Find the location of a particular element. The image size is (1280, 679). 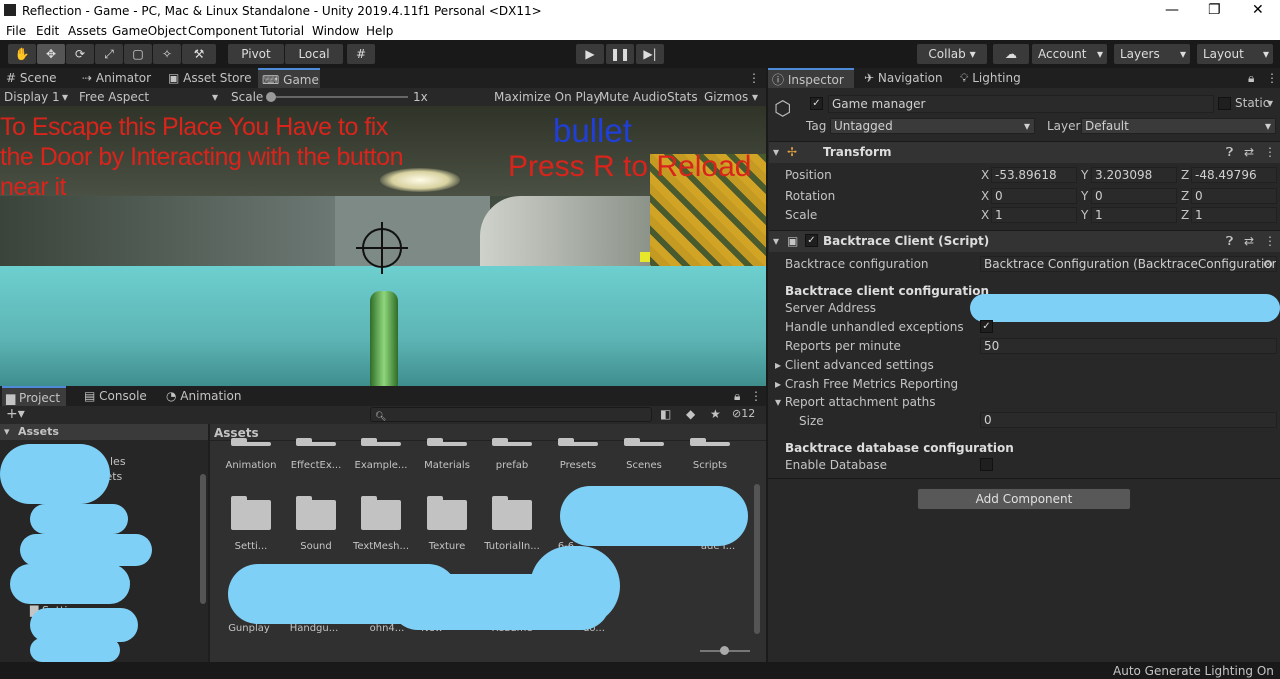

position-y-field: 3.203098 is located at coordinates (1134, 175).